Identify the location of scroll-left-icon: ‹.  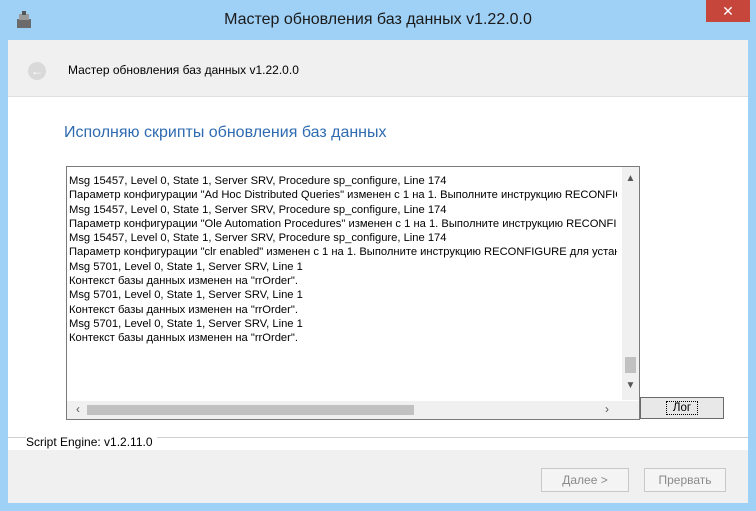
(78, 410).